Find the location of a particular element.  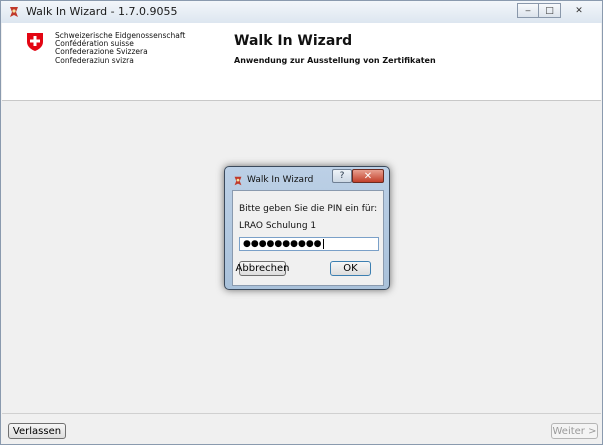

help-icon: ? is located at coordinates (342, 176).